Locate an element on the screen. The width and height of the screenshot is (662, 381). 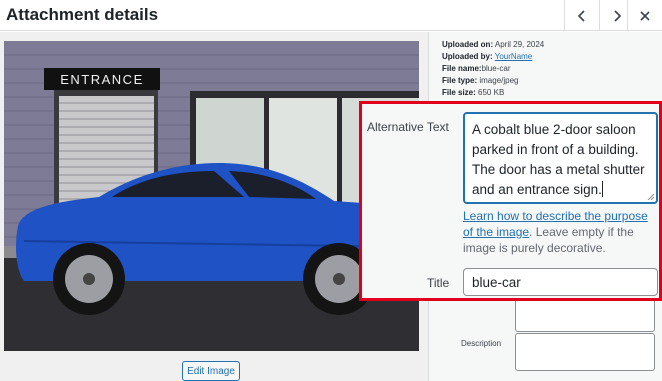
uploaded-on-row: Uploaded on: April 29, 2024 is located at coordinates (493, 44).